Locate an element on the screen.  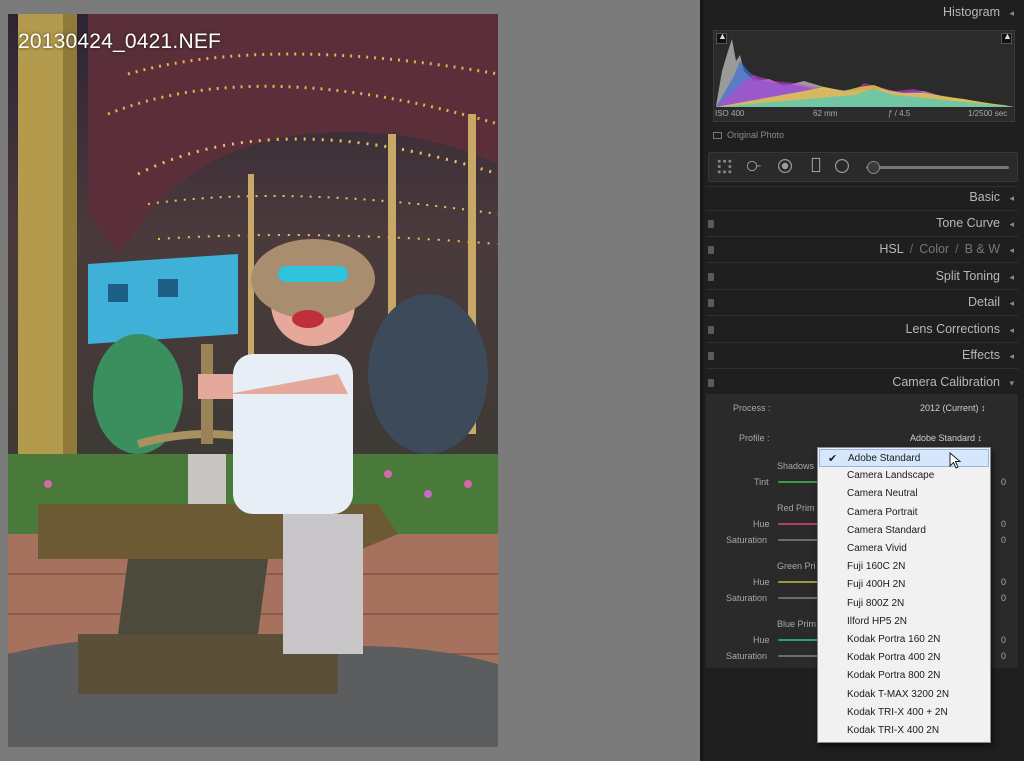
profile-option-label: Fuji 160C 2N is located at coordinates (876, 567).